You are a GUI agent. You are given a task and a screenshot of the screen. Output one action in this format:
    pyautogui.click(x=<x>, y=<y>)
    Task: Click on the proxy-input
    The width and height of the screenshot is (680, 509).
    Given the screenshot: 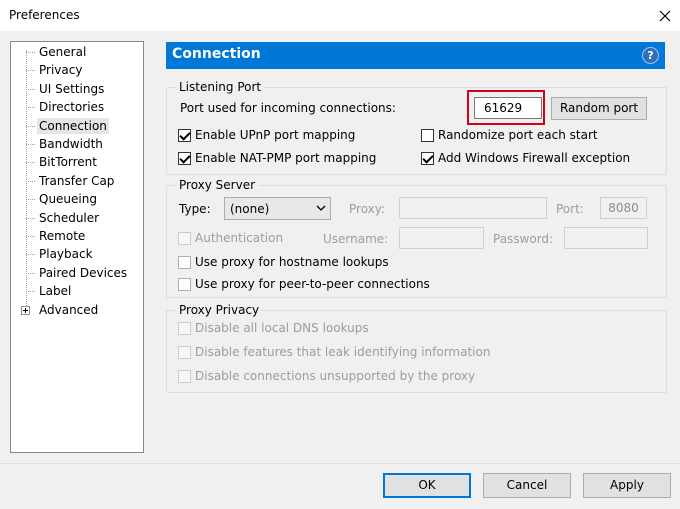 What is the action you would take?
    pyautogui.click(x=473, y=208)
    